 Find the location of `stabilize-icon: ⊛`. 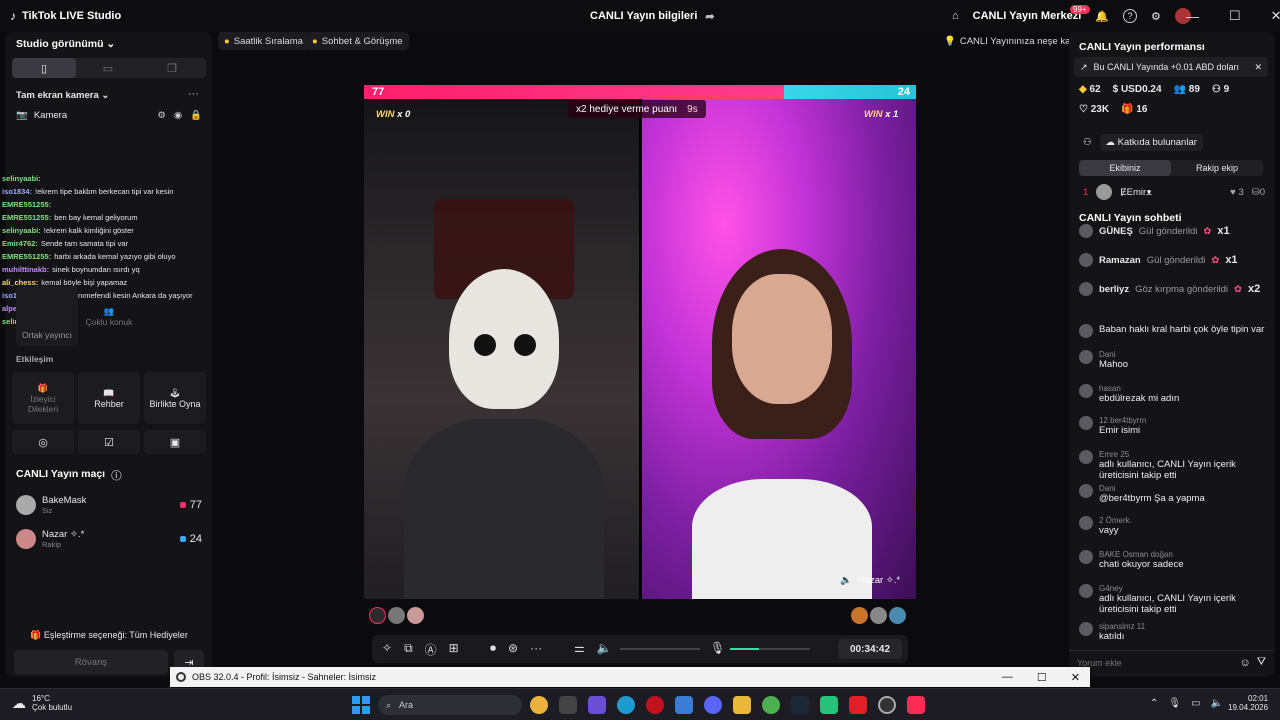

stabilize-icon: ⊛ is located at coordinates (513, 648).